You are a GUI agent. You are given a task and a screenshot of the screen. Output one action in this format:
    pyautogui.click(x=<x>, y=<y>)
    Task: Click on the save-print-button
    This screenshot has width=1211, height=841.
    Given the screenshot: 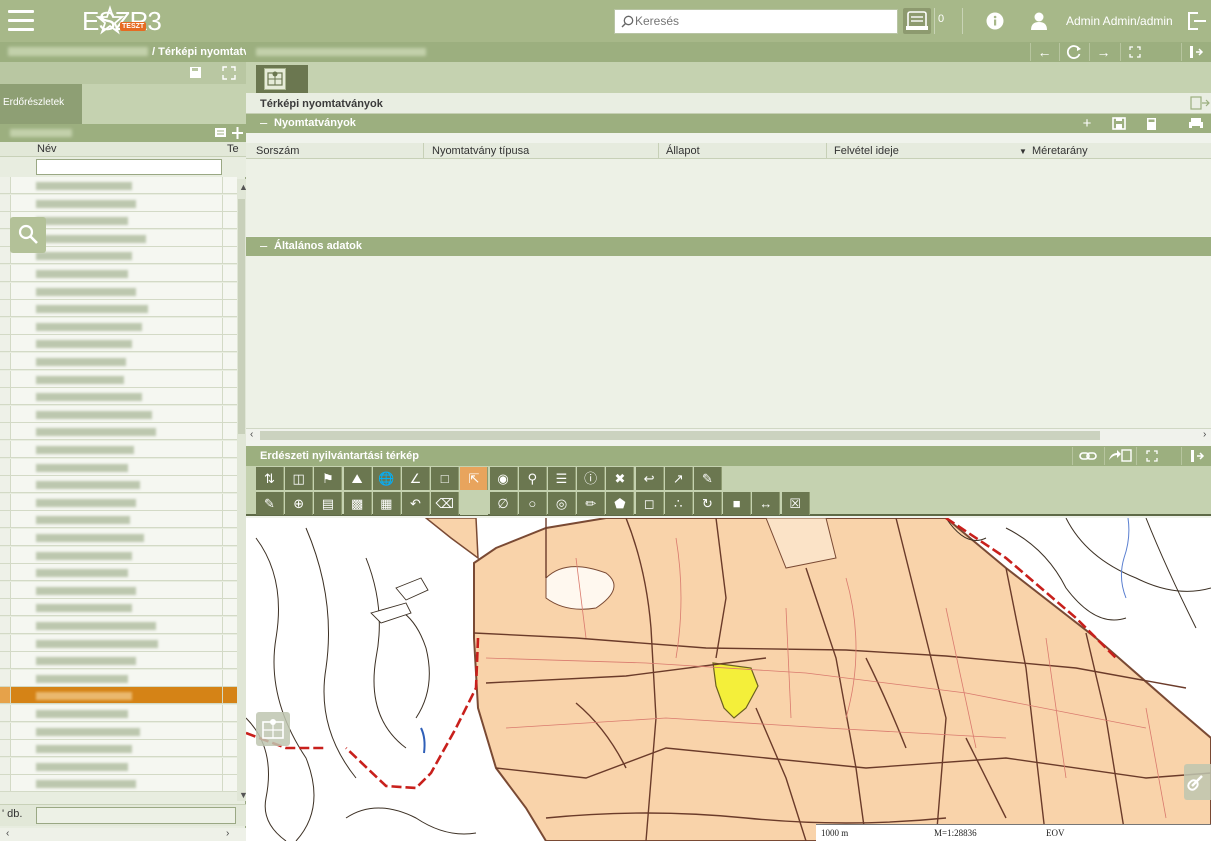 What is the action you would take?
    pyautogui.click(x=1119, y=123)
    